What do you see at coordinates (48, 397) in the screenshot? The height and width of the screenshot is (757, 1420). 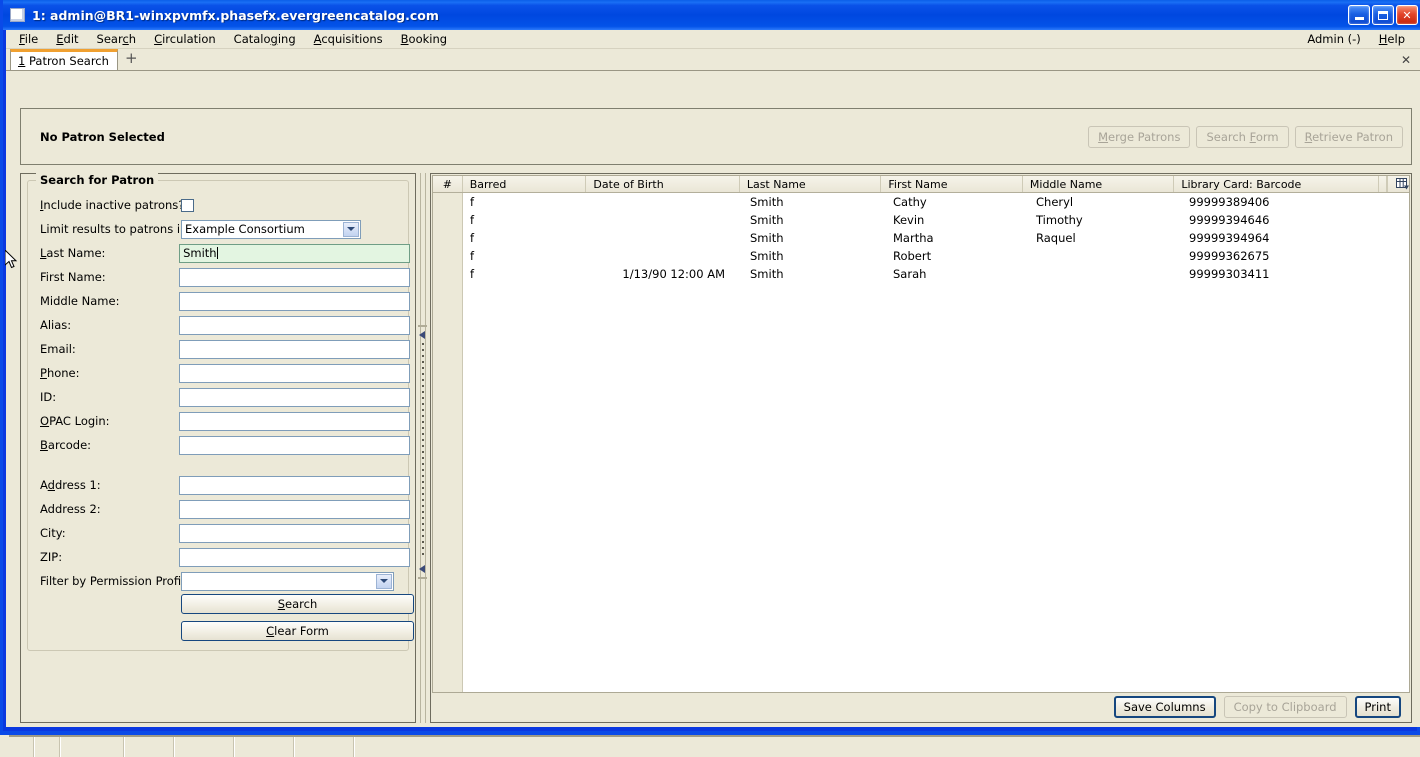 I see `id-label: ID:` at bounding box center [48, 397].